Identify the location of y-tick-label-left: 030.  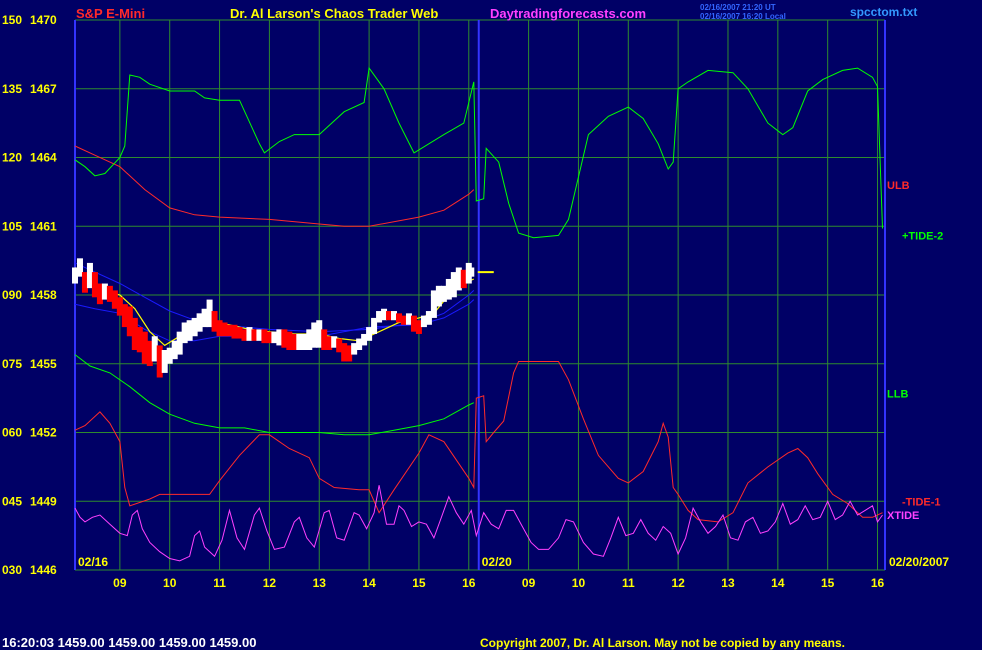
(12, 570).